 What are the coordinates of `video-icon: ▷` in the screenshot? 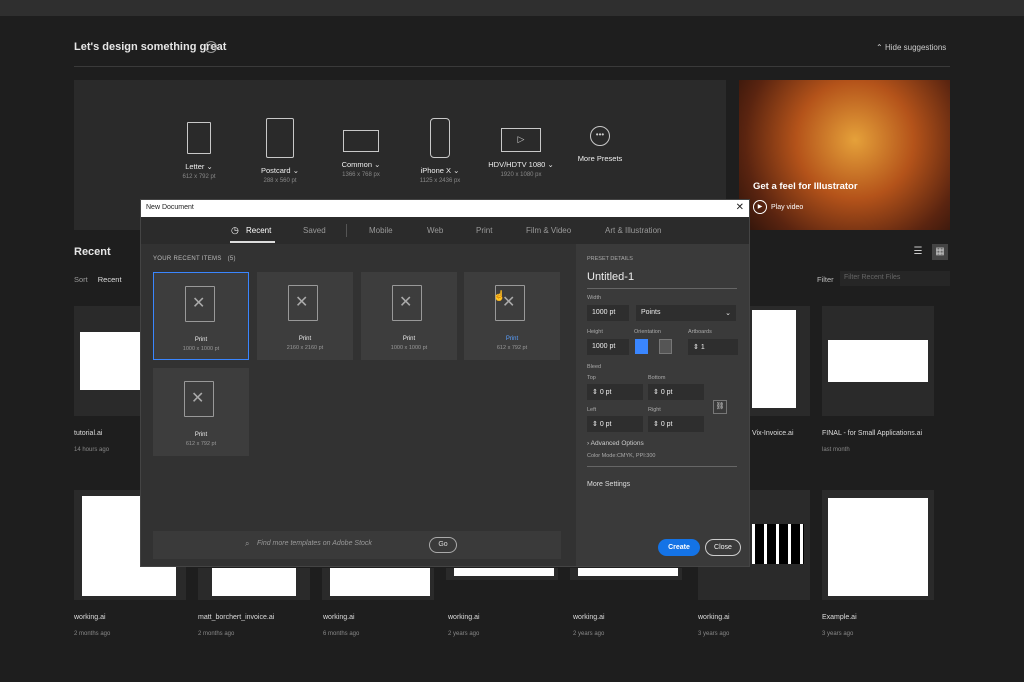 It's located at (521, 140).